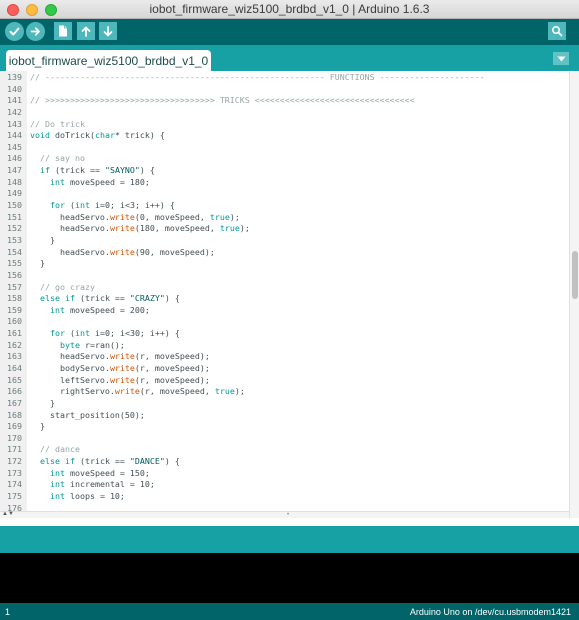  Describe the element at coordinates (14, 88) in the screenshot. I see `line-number: 140` at that location.